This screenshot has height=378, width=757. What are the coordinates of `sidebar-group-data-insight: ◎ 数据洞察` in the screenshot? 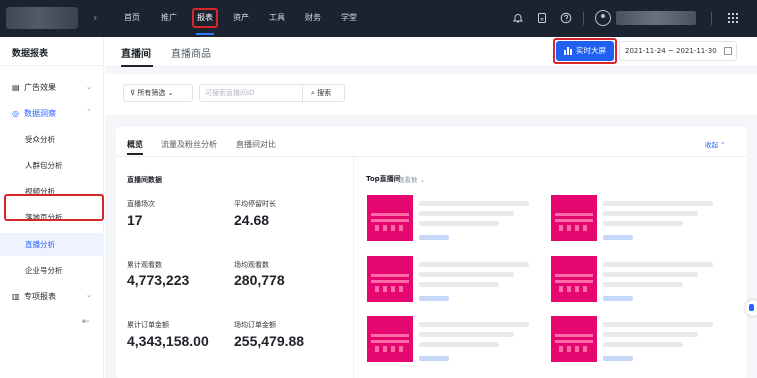 It's located at (34, 113).